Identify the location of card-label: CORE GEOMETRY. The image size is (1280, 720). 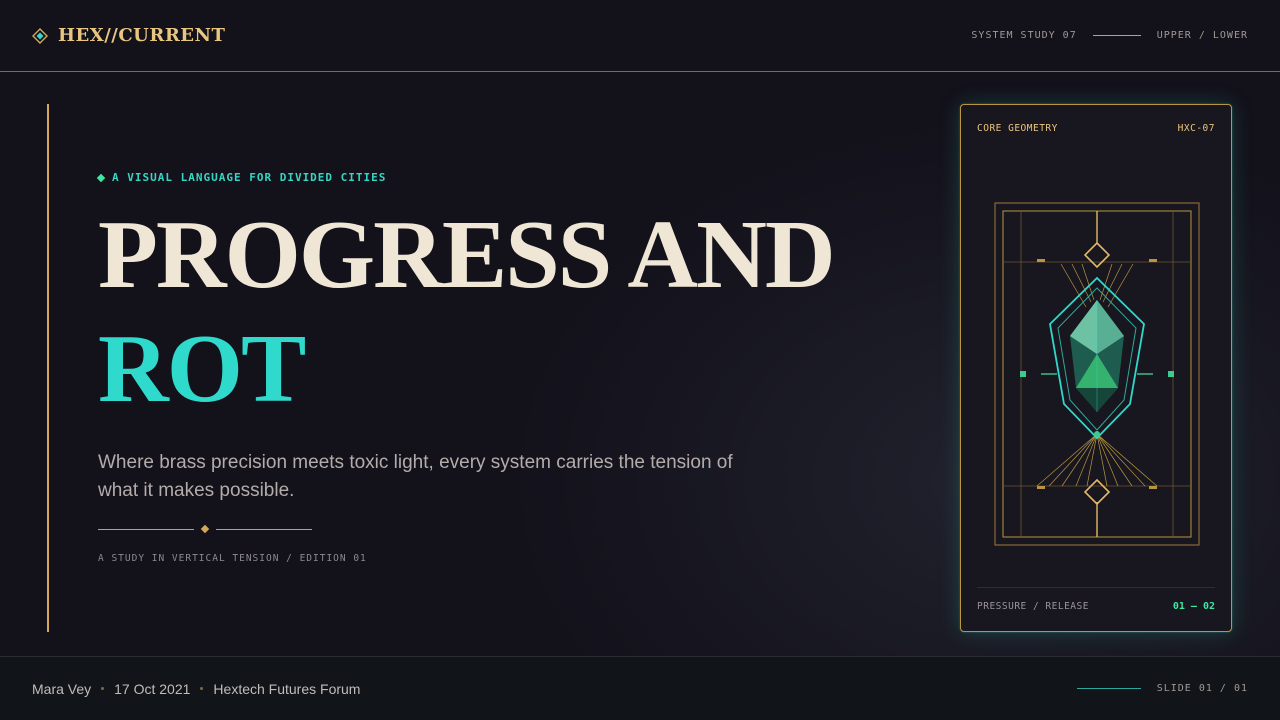
(1017, 128).